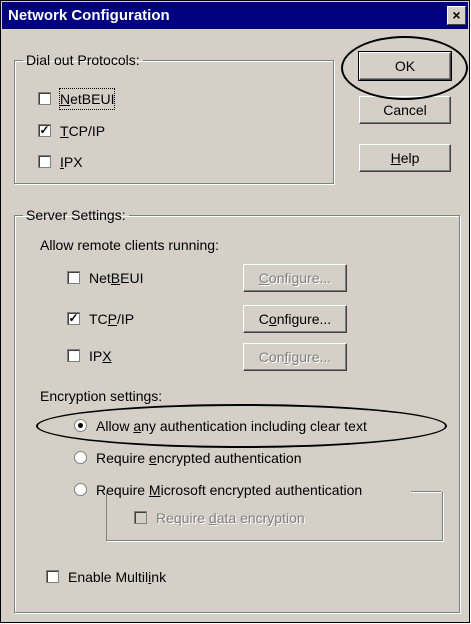 This screenshot has width=471, height=624. I want to click on dialout-netbeui-label: NetBEUI, so click(87, 99).